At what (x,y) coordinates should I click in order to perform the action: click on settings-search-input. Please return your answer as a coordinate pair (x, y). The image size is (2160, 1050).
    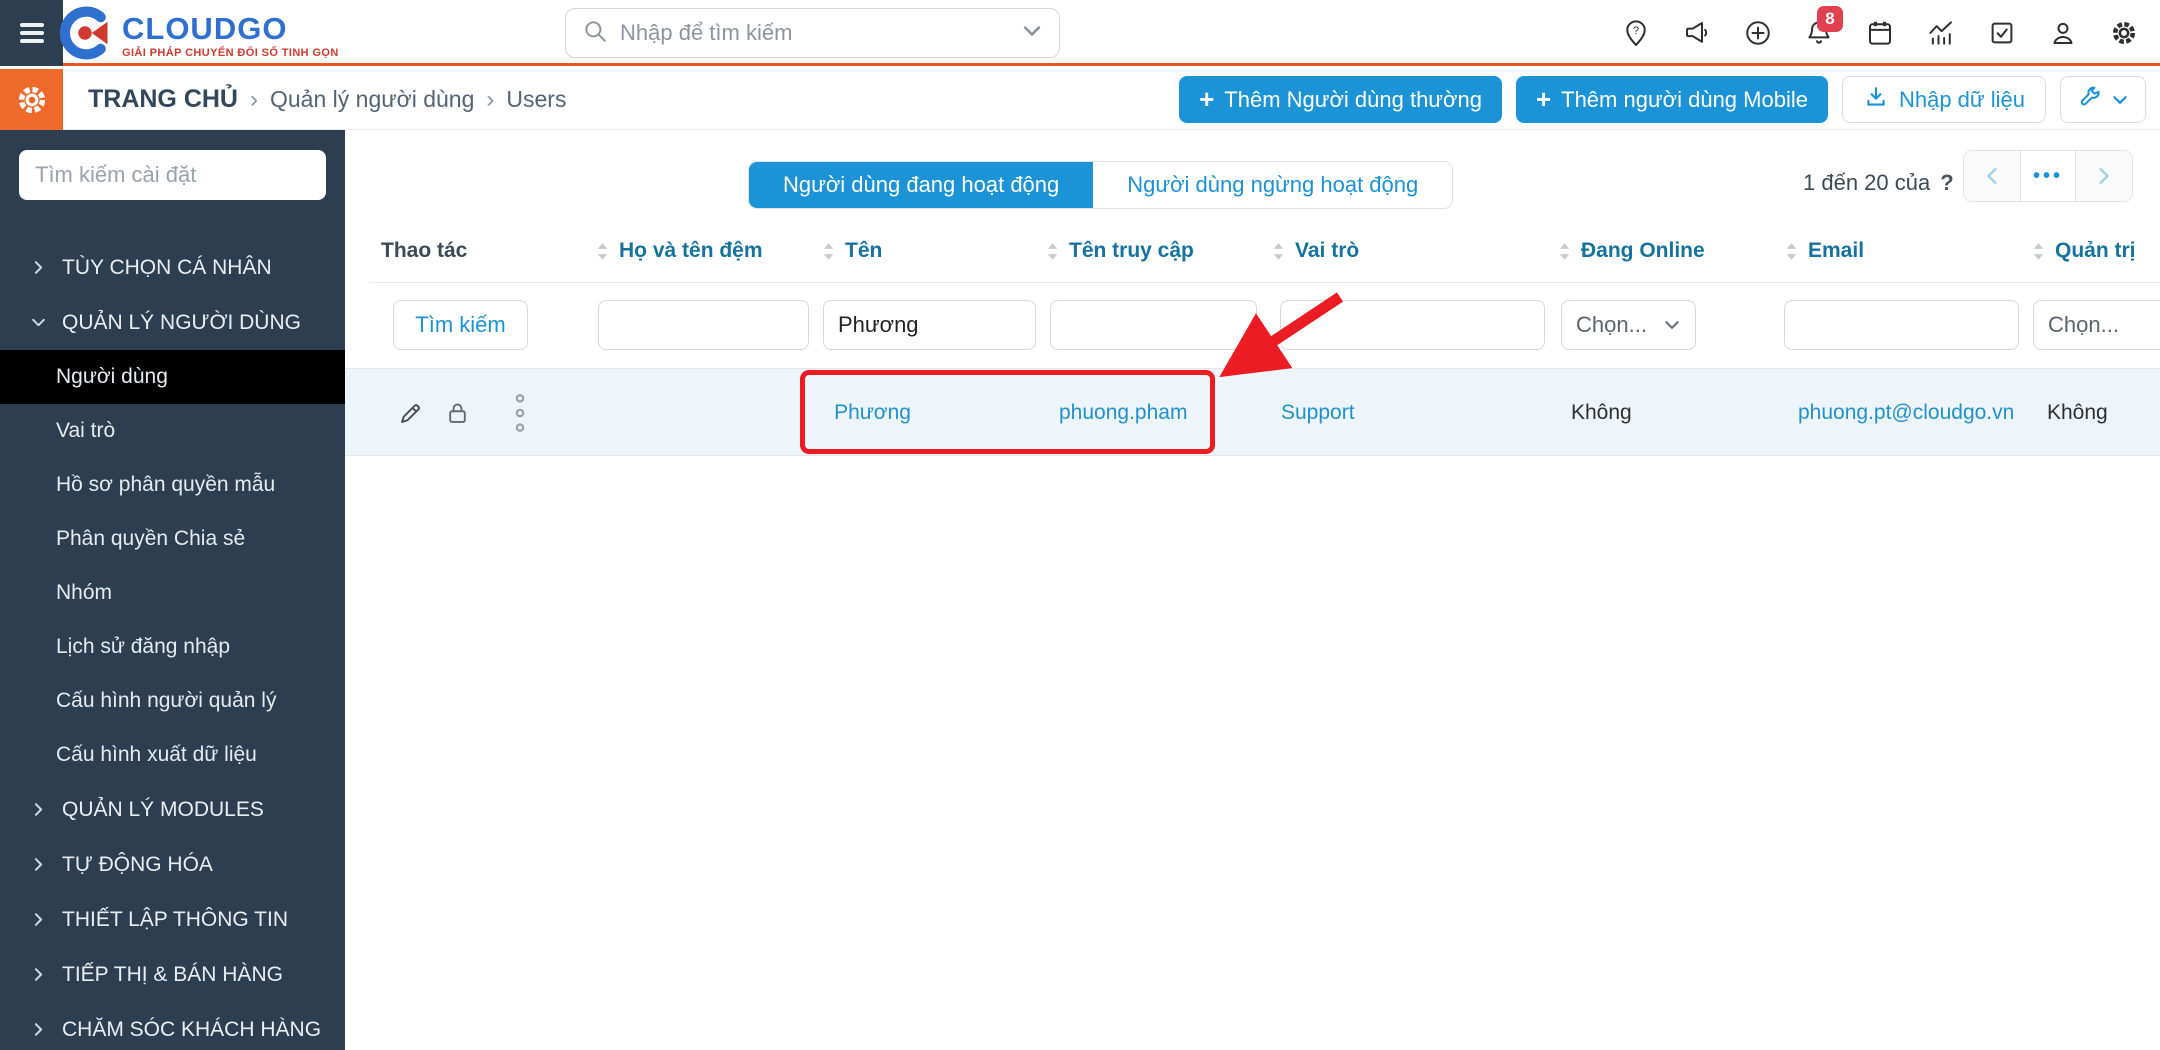
    Looking at the image, I should click on (172, 175).